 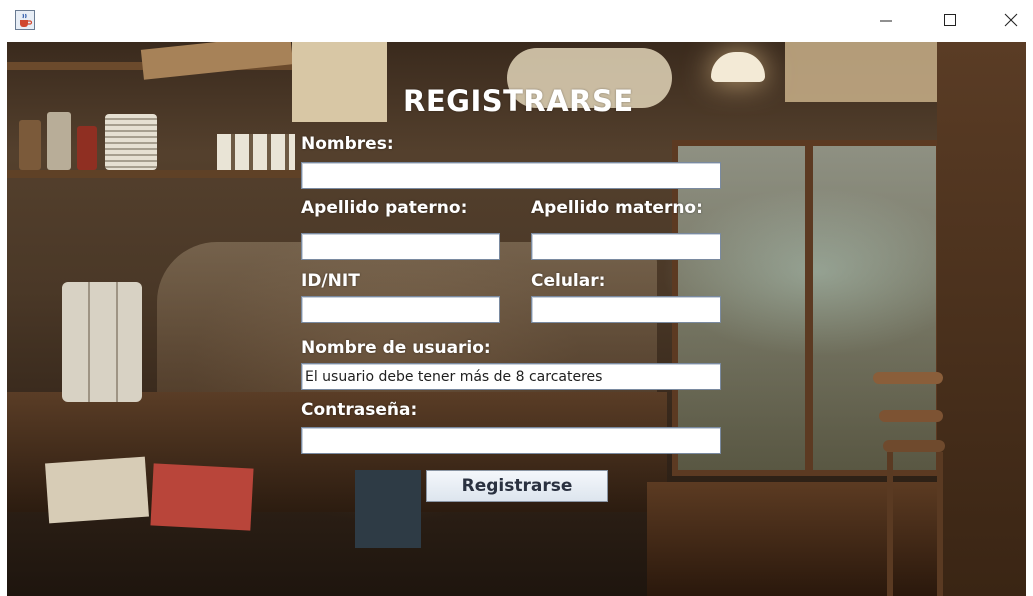 I want to click on maximize-icon, so click(x=950, y=20).